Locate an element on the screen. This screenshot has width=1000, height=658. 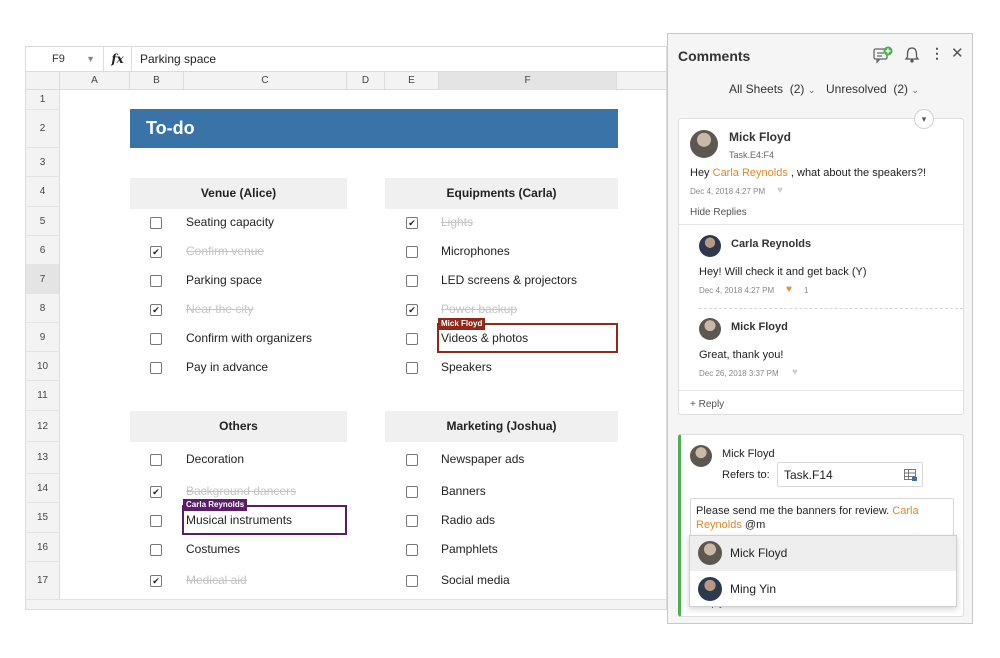
add-comment-icon is located at coordinates (883, 55).